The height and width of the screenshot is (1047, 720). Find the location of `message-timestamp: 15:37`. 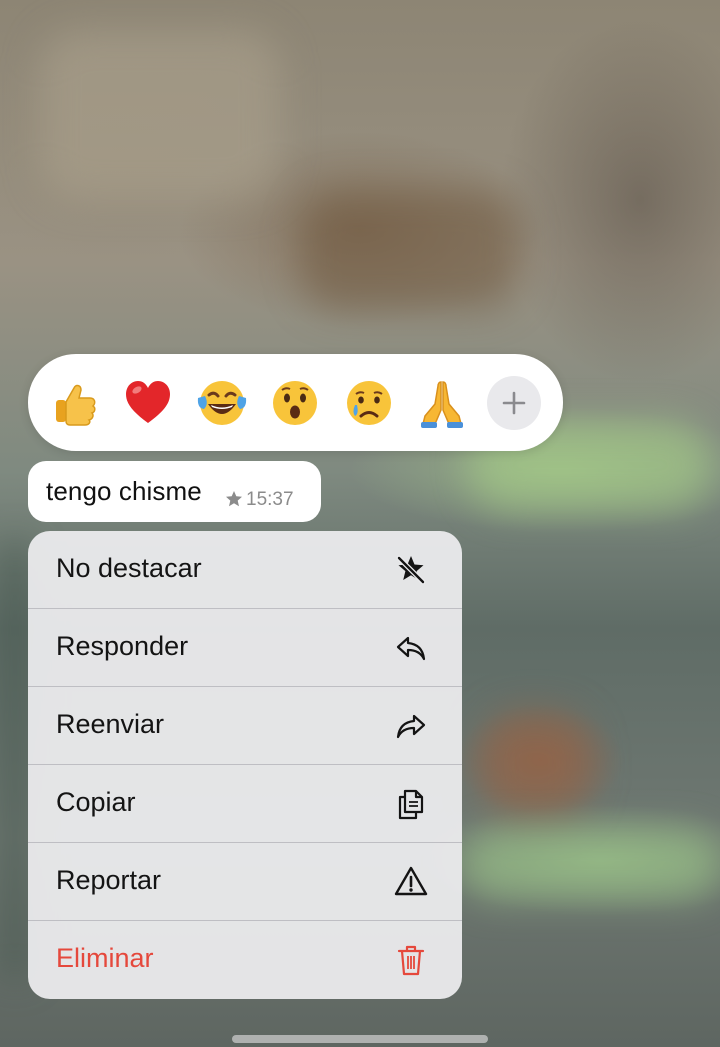

message-timestamp: 15:37 is located at coordinates (270, 499).